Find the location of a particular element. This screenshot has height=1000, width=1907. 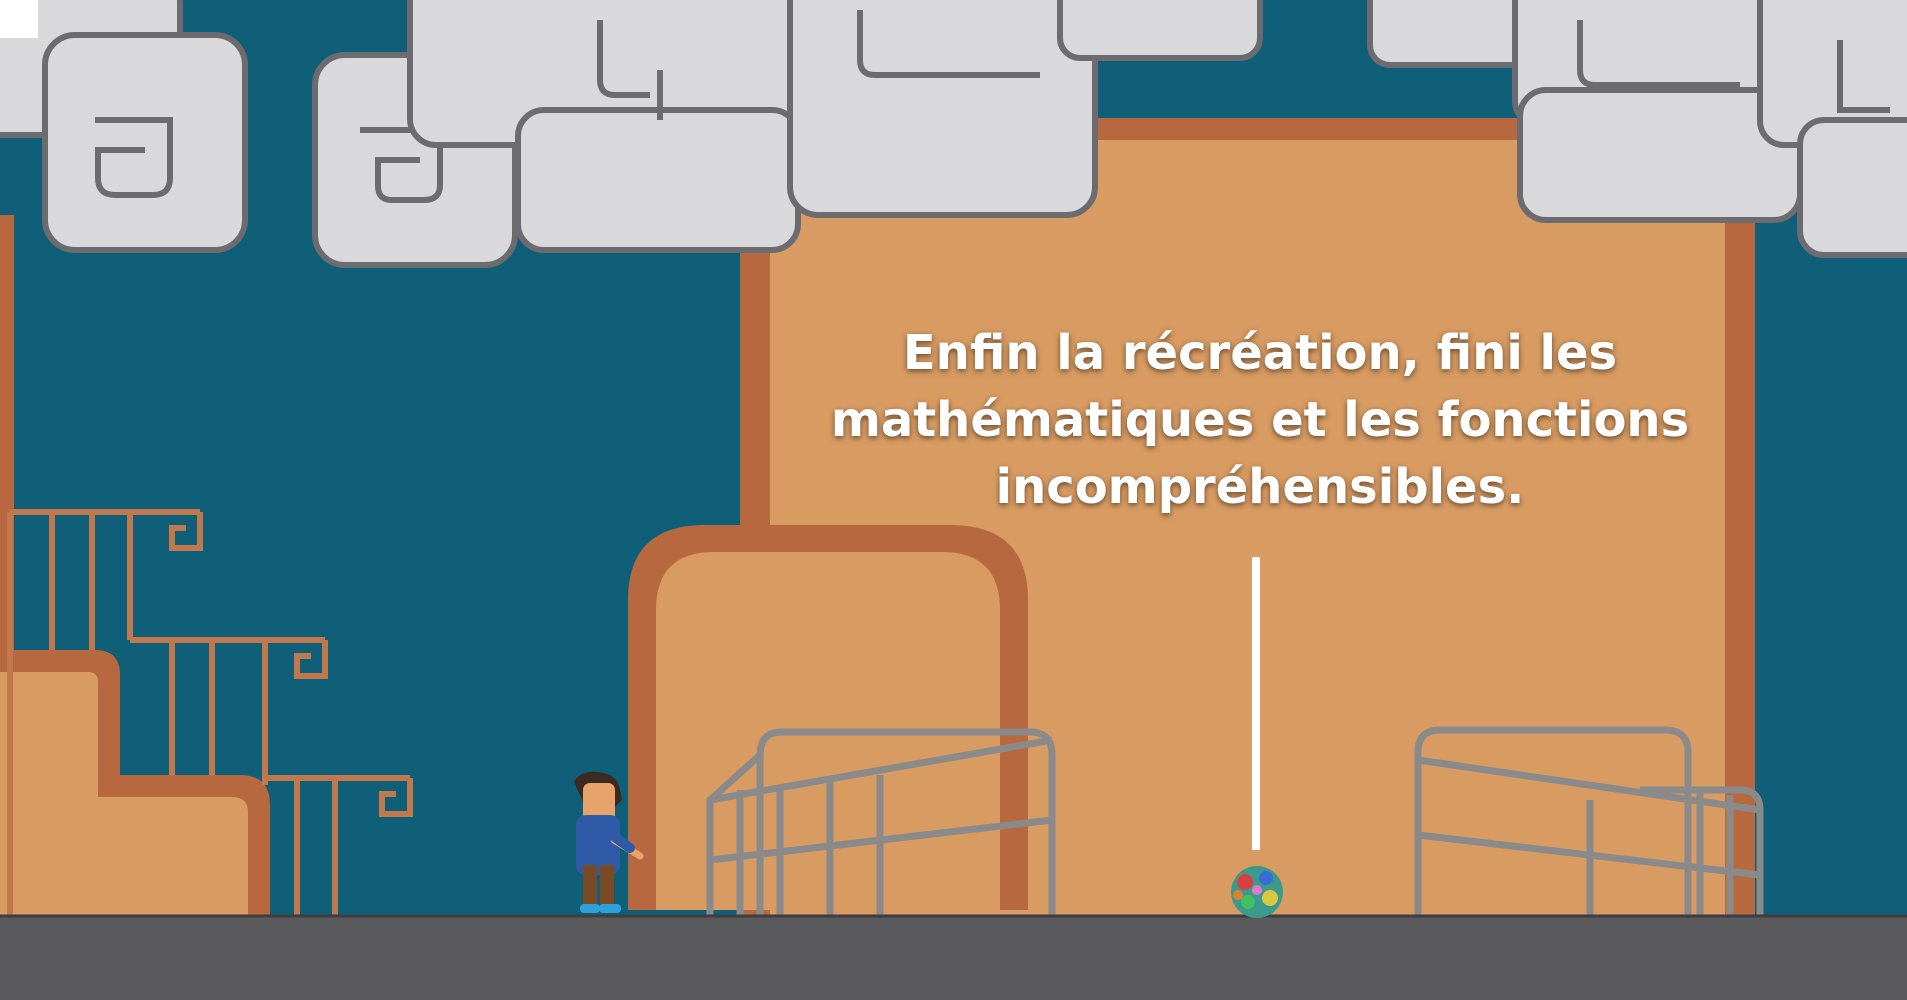

caption-line-3: incompréhensibles. is located at coordinates (1260, 487).